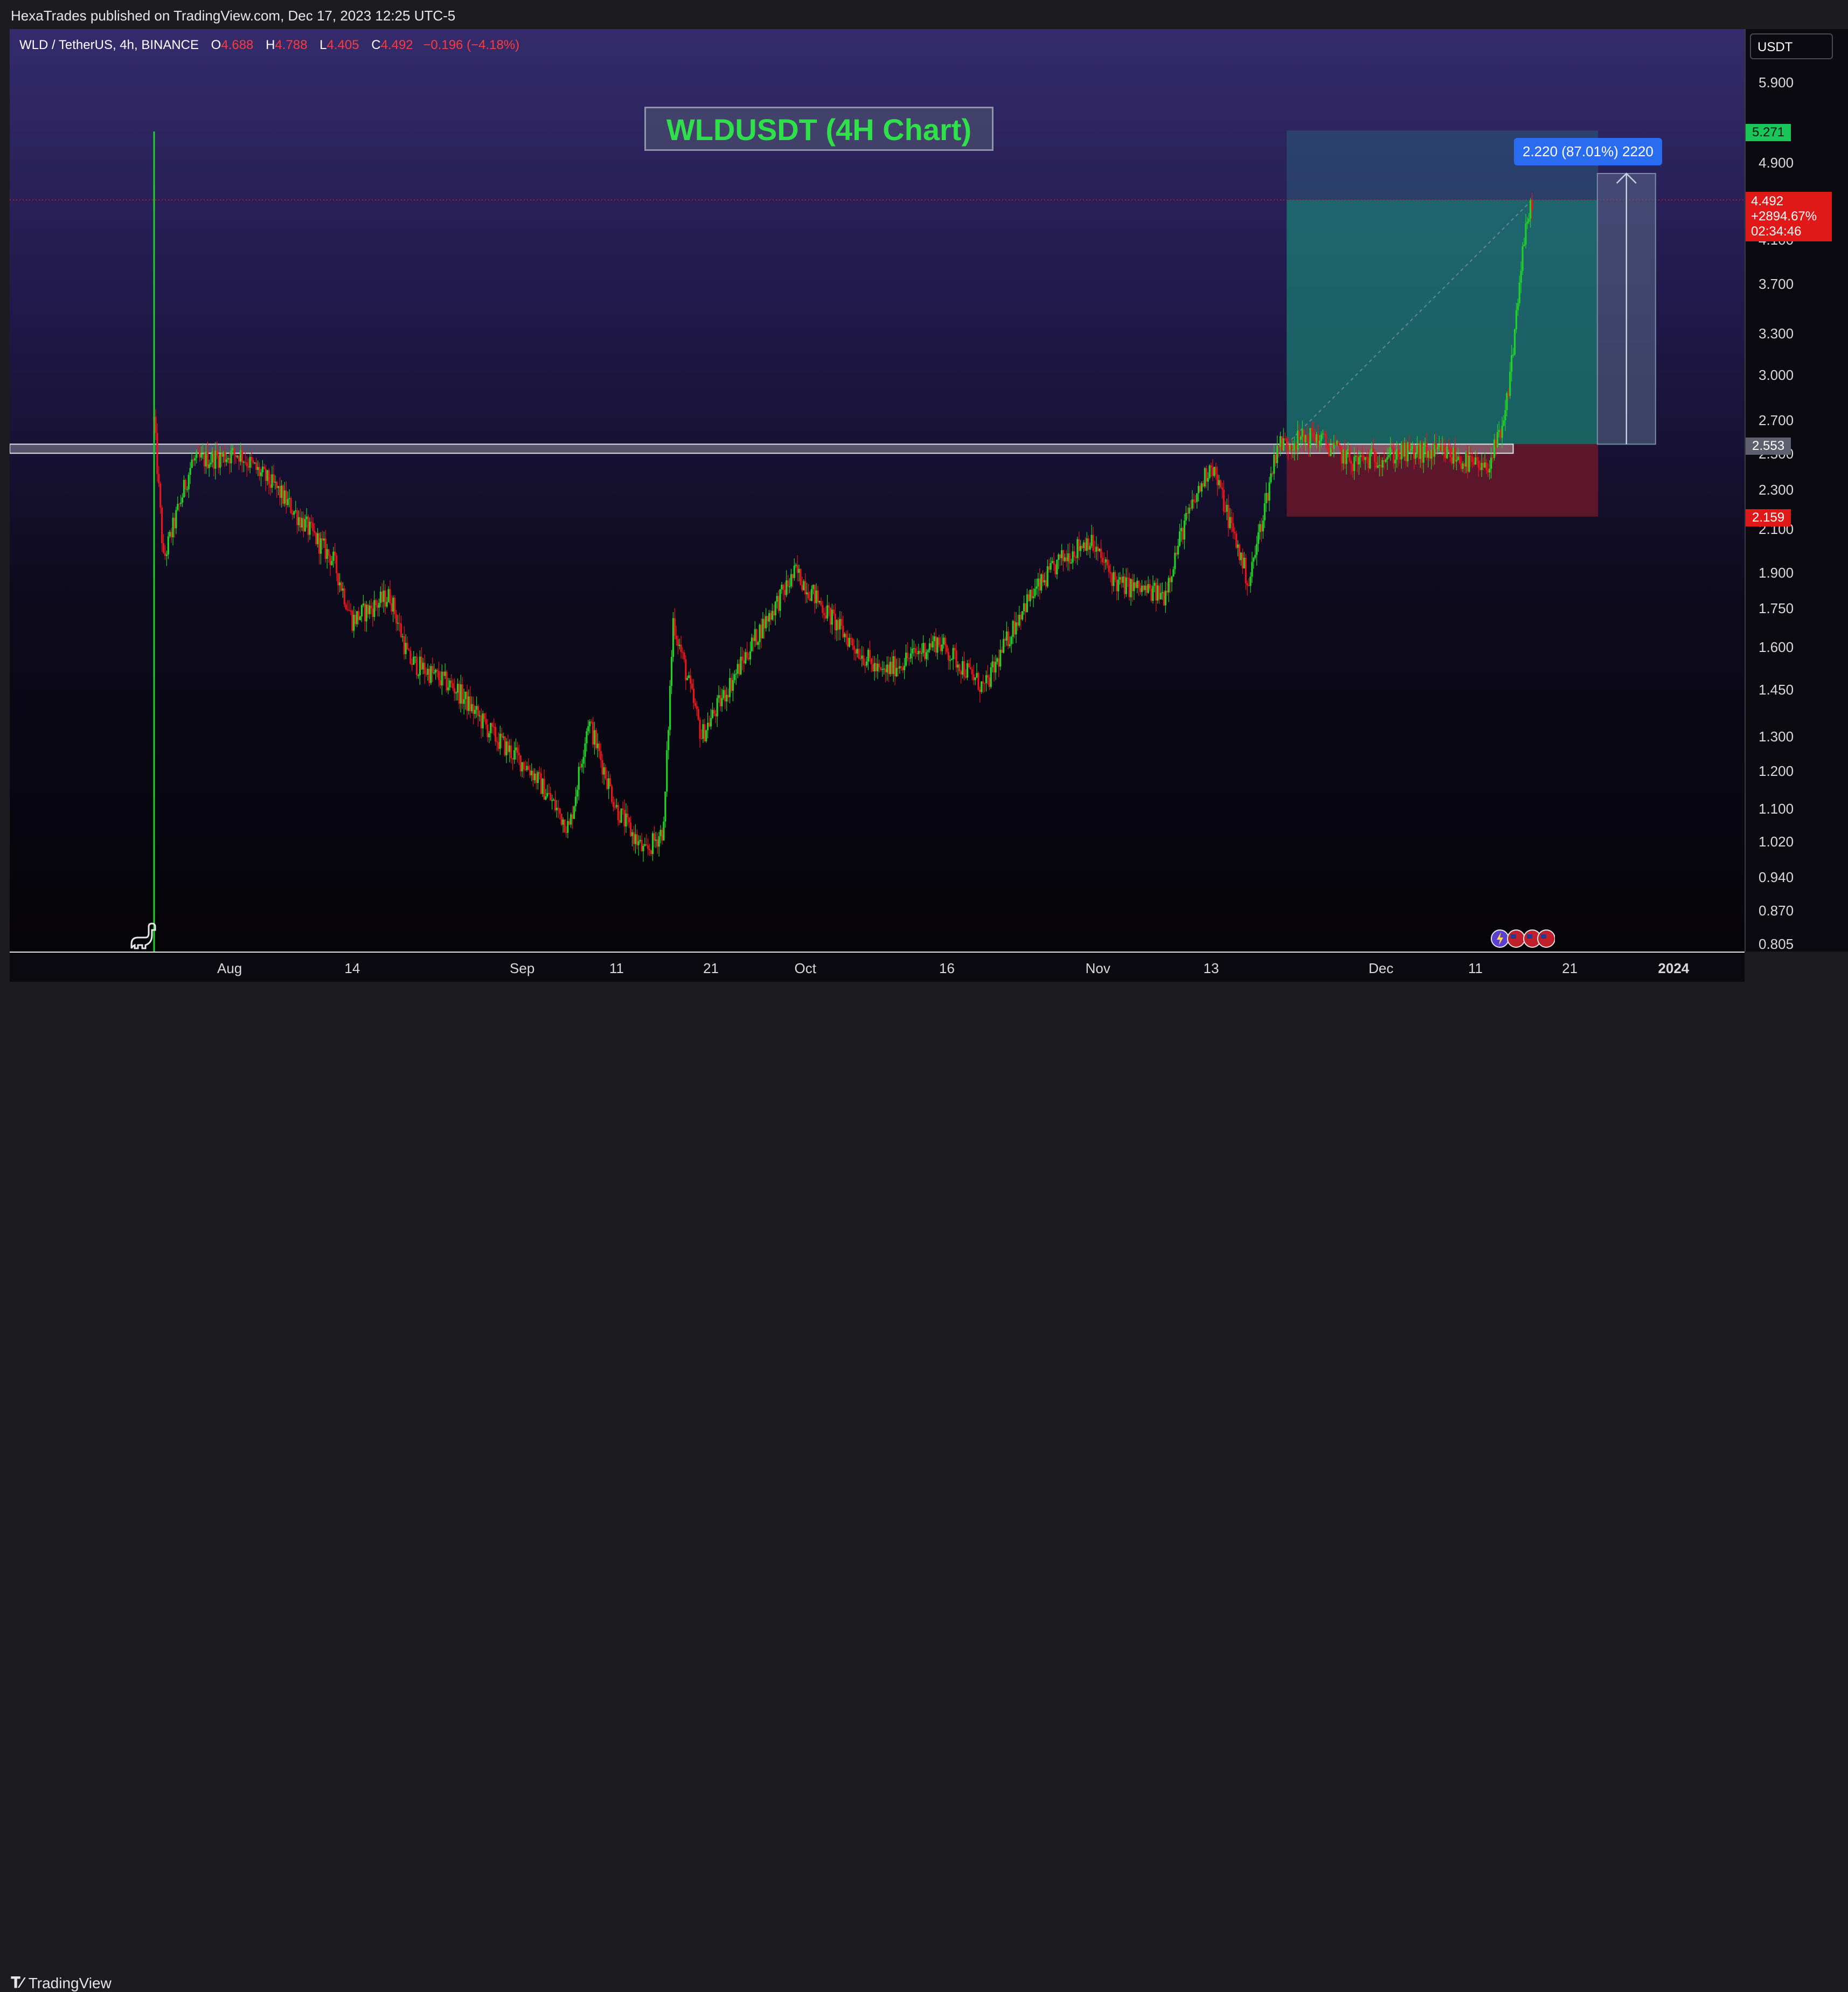 The image size is (1848, 1992). I want to click on event-flags-icon, so click(1522, 938).